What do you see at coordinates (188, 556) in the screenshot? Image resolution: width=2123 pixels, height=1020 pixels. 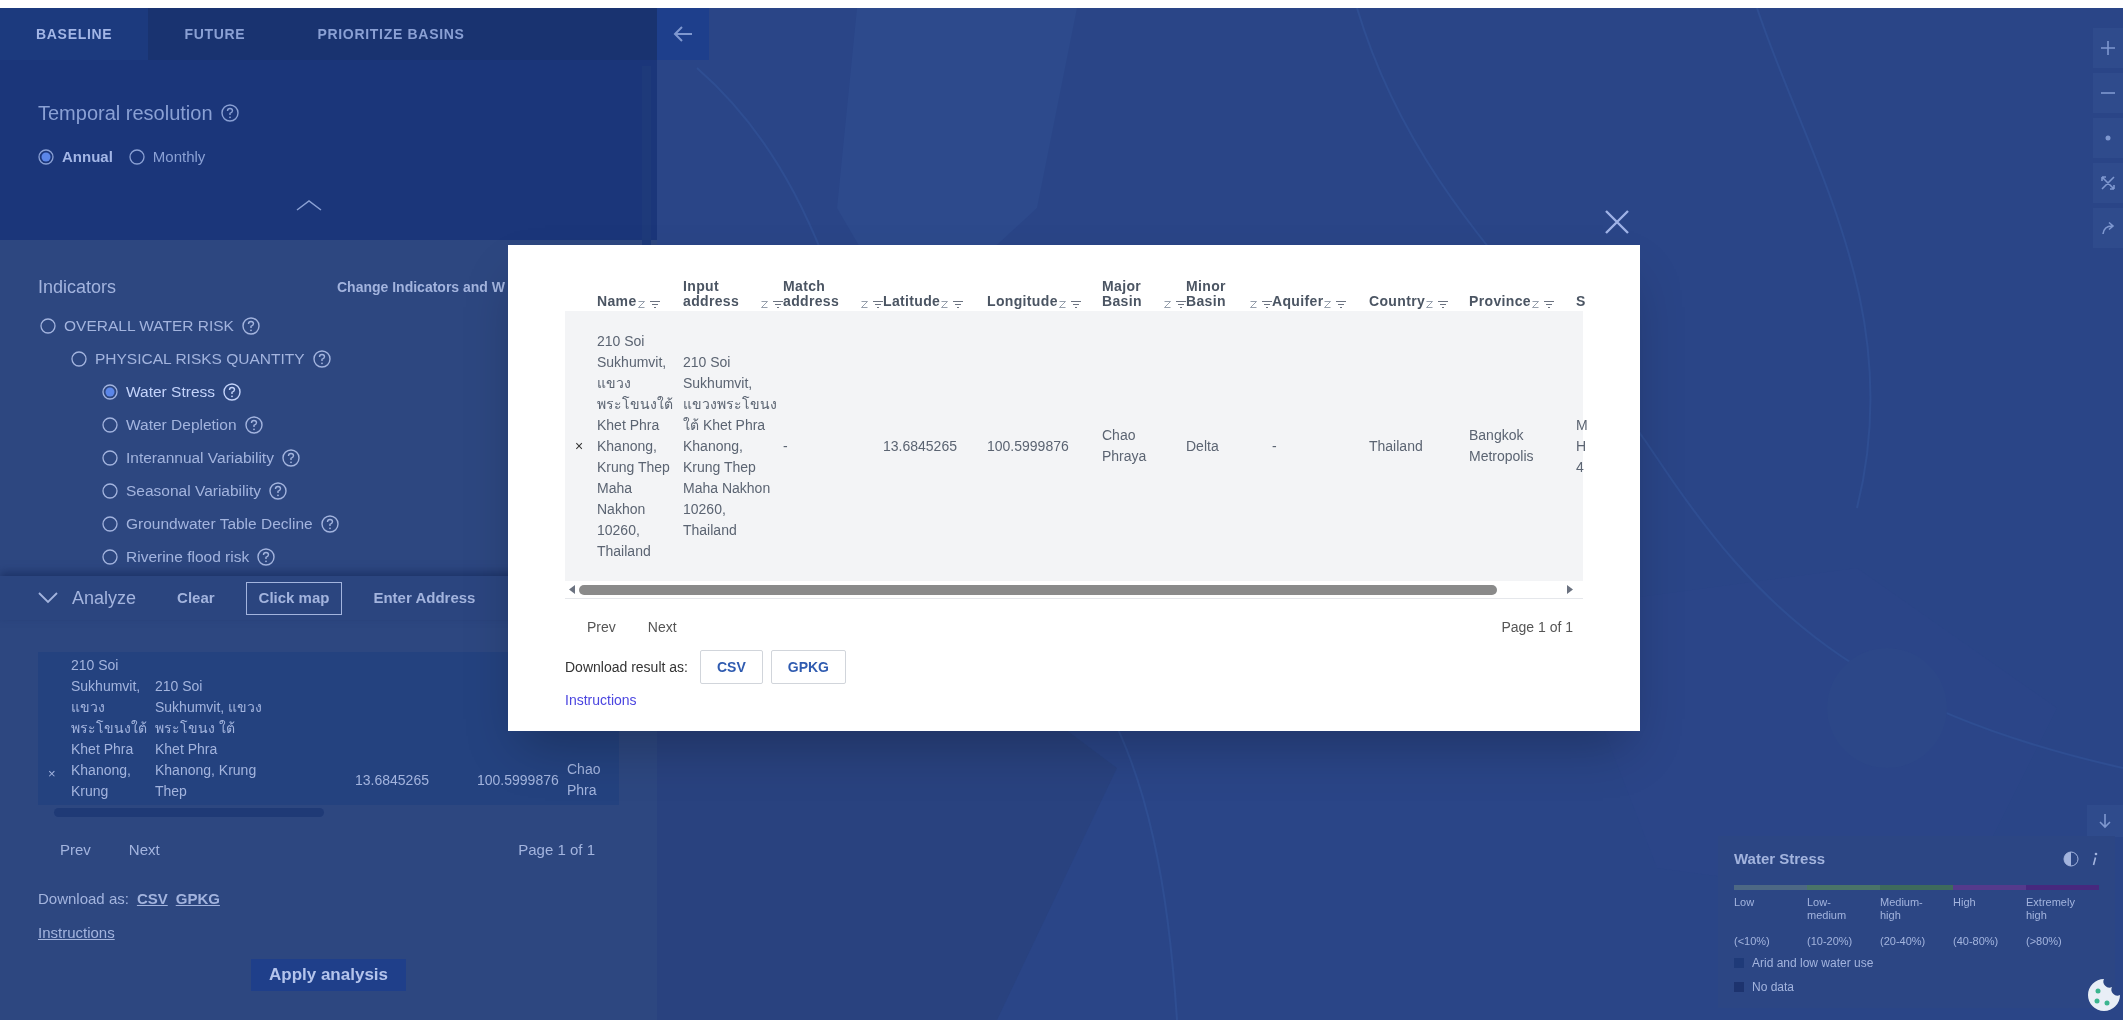 I see `indicator-option: Riverine flood risk` at bounding box center [188, 556].